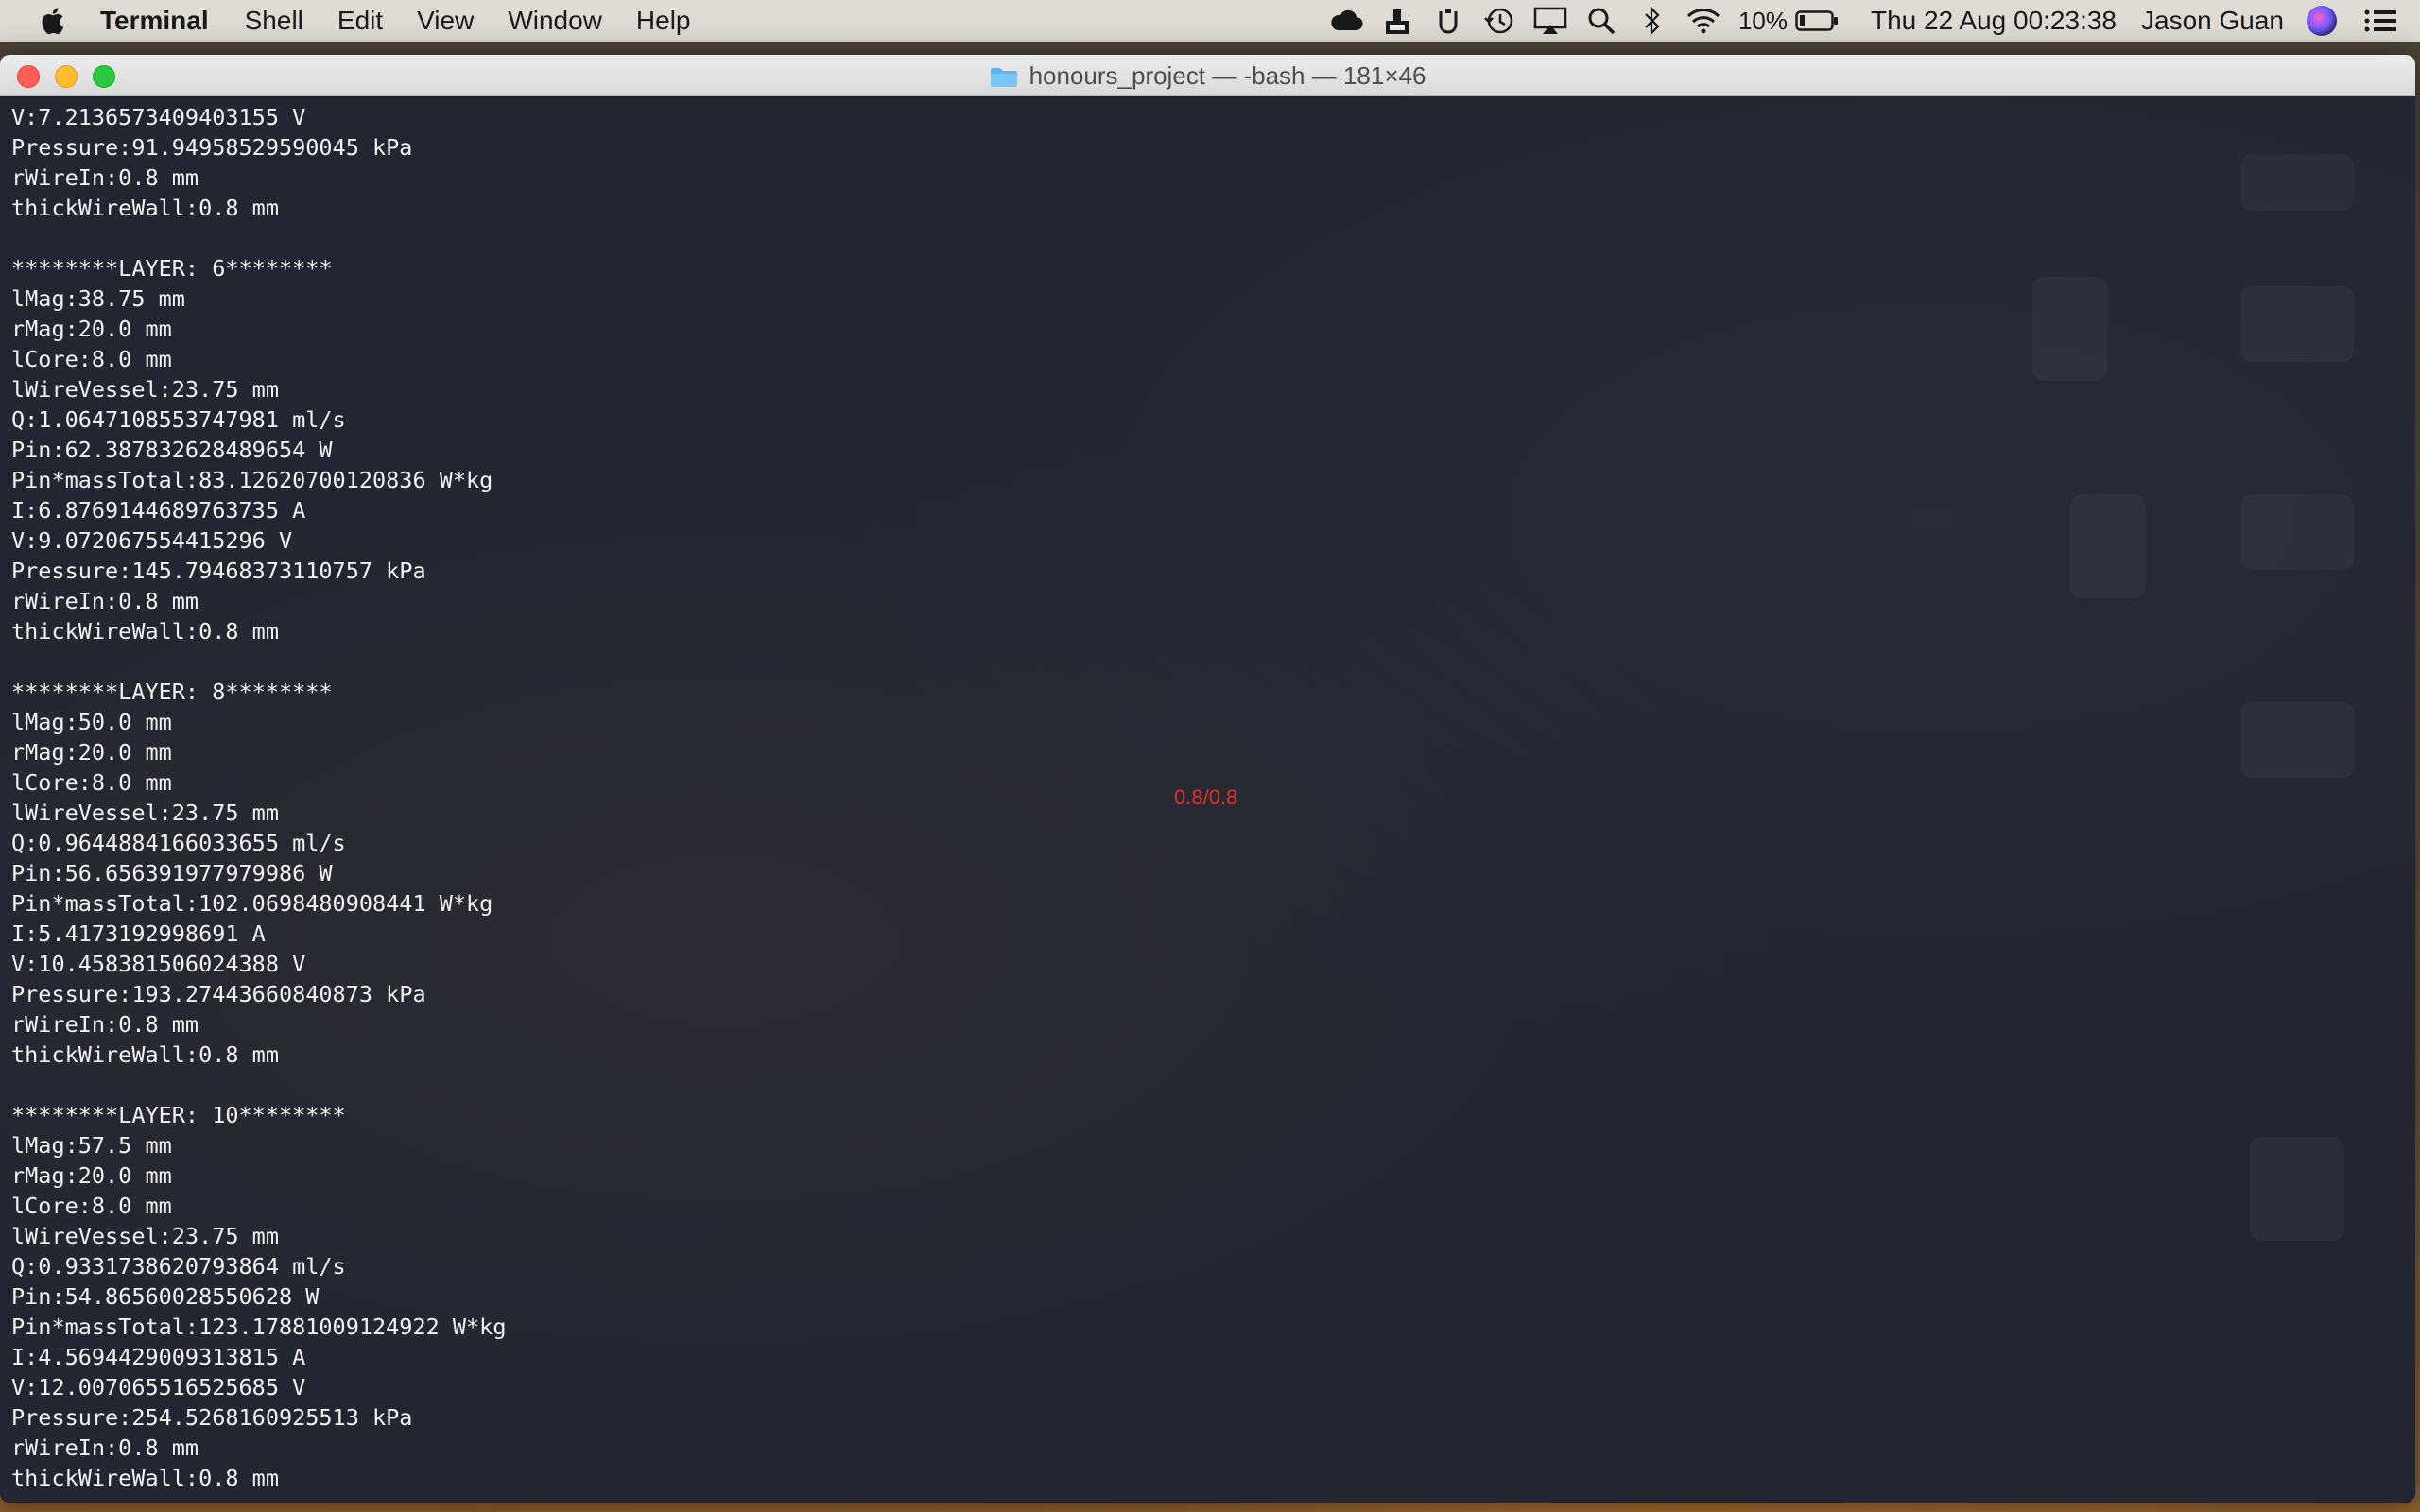 The image size is (2420, 1512). What do you see at coordinates (91, 722) in the screenshot?
I see `terminal-line: lMag:50.0 mm` at bounding box center [91, 722].